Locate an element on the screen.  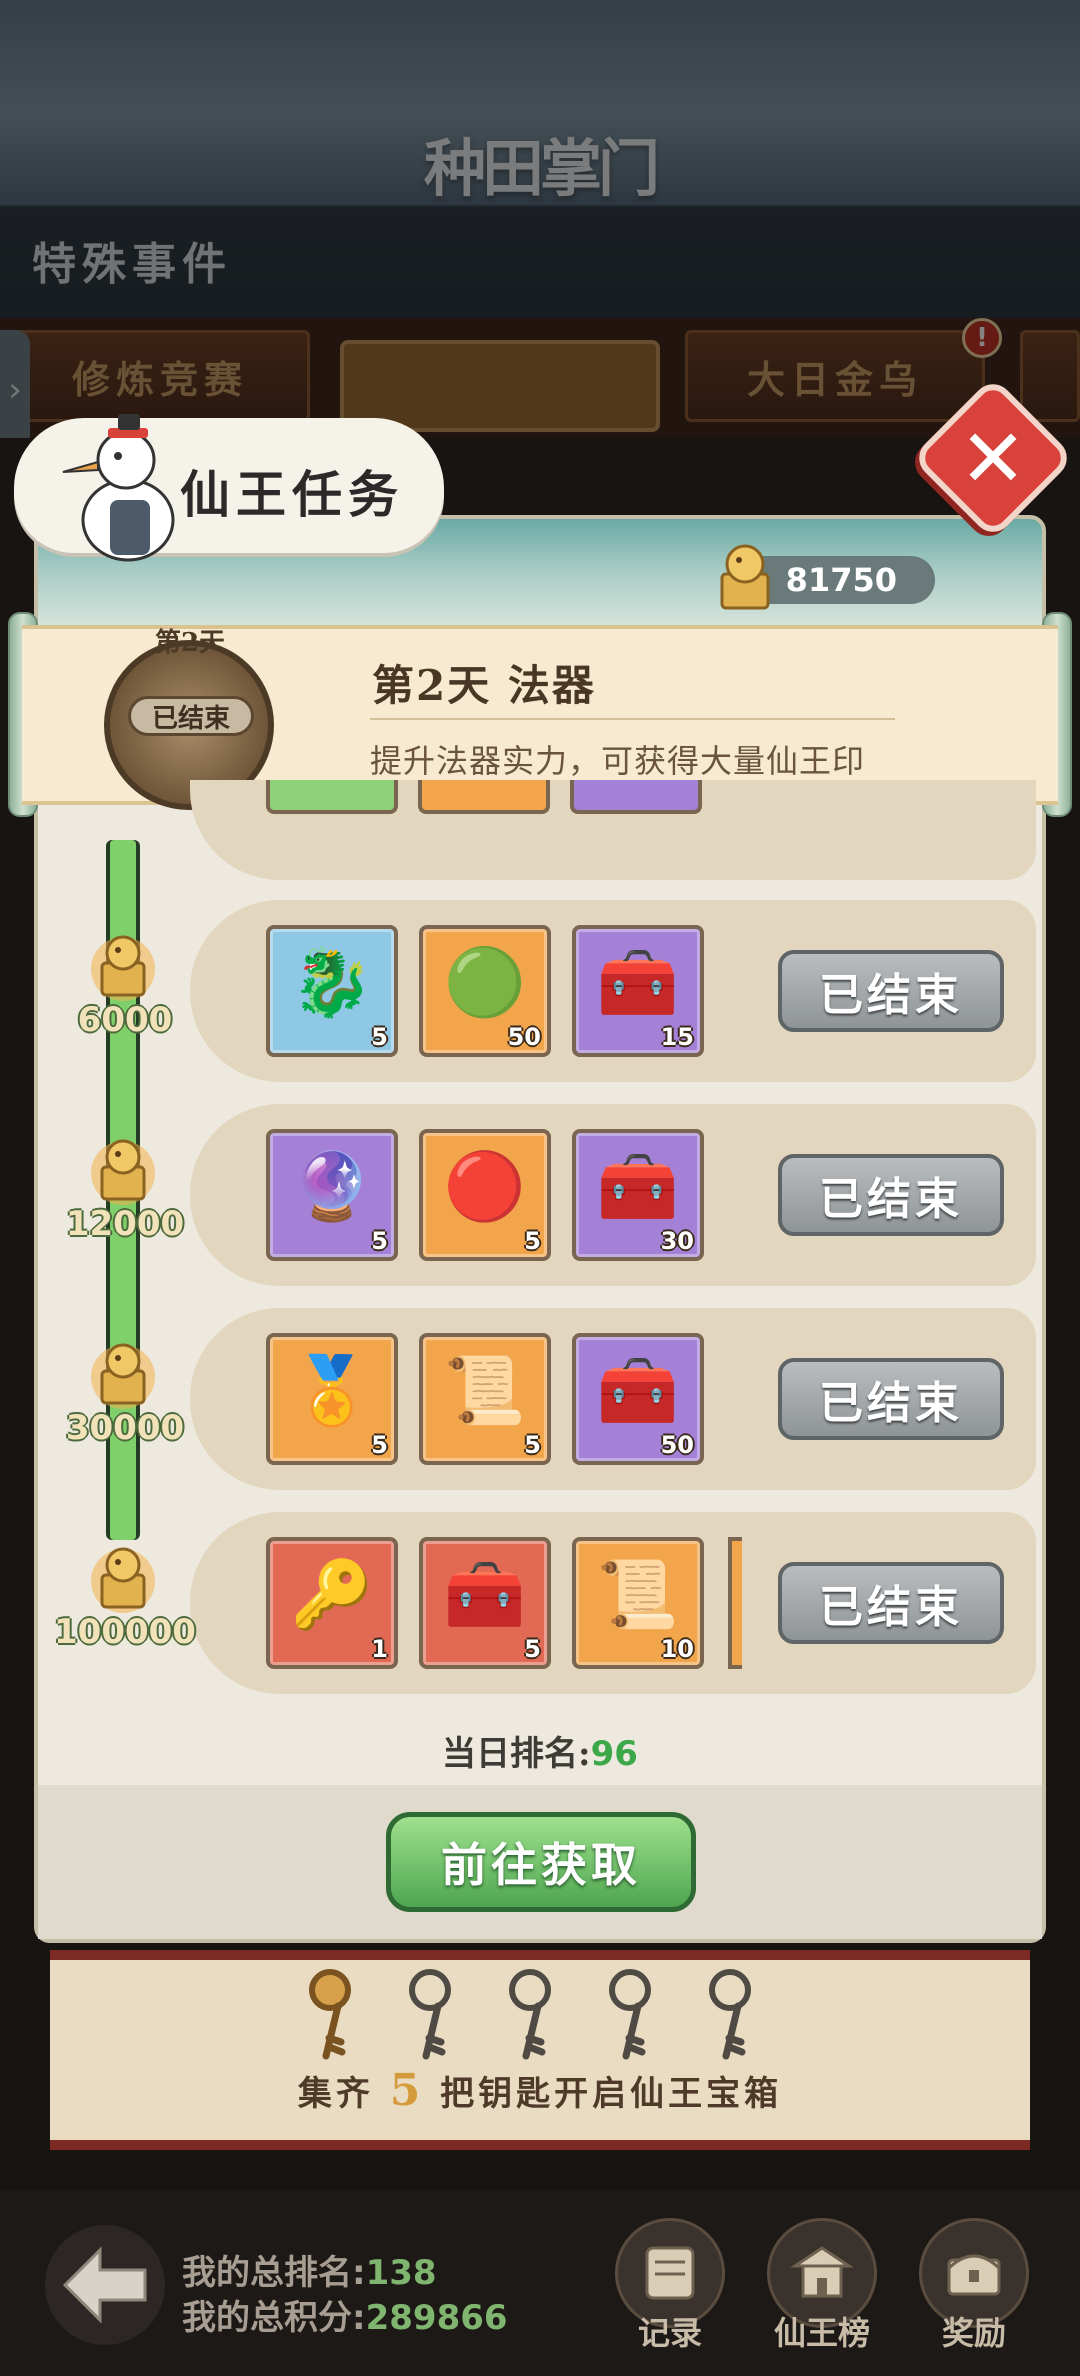
back-arrow-icon is located at coordinates (104, 2285).